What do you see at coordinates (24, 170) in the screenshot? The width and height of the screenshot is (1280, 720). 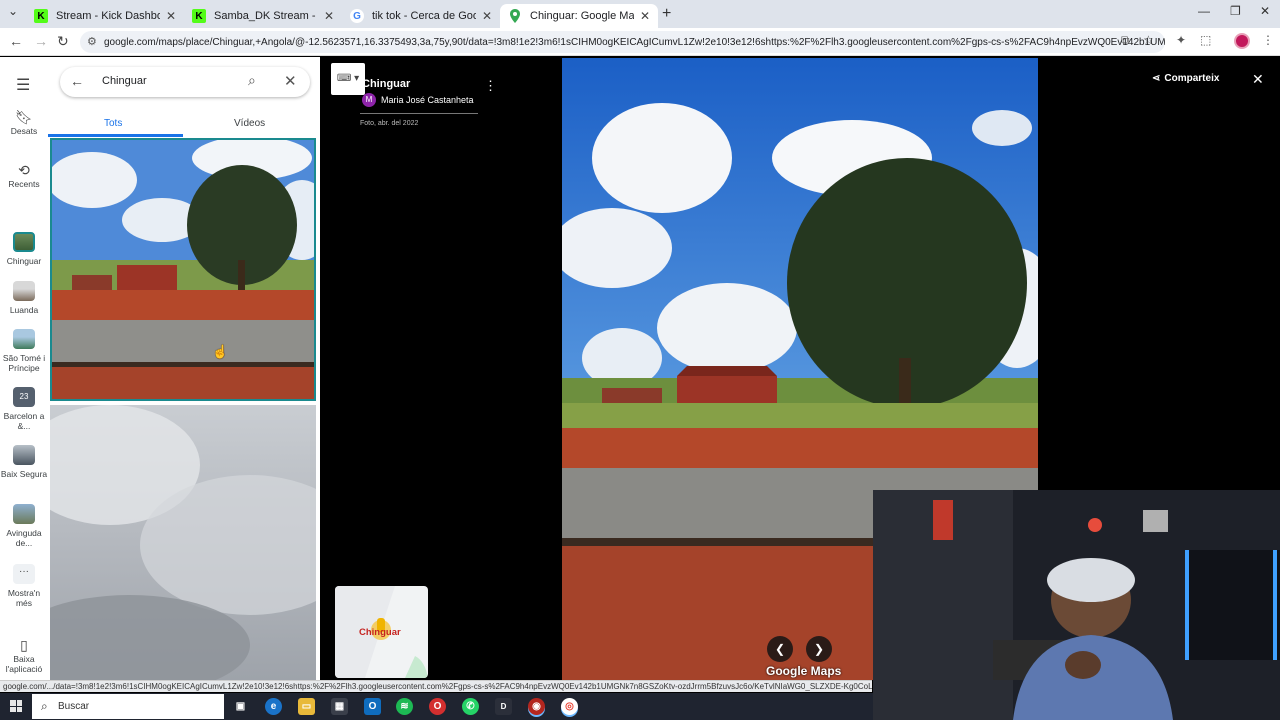 I see `history-icon: ⟲` at bounding box center [24, 170].